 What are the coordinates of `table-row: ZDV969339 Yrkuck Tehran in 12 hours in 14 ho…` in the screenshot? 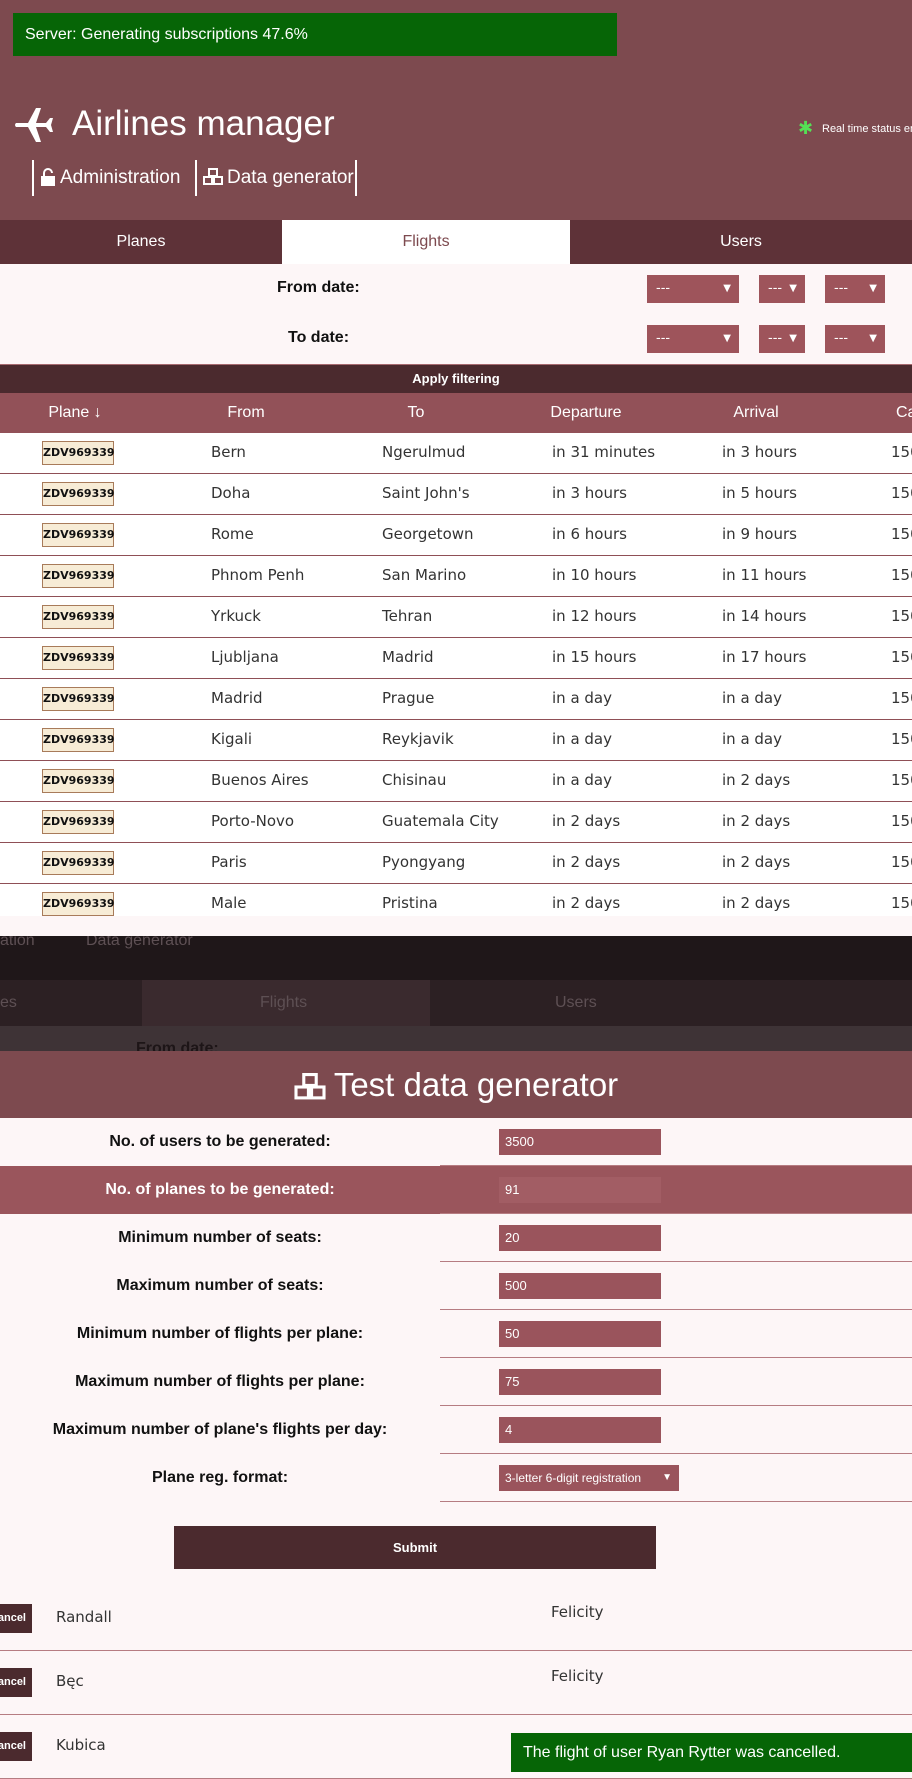 It's located at (456, 617).